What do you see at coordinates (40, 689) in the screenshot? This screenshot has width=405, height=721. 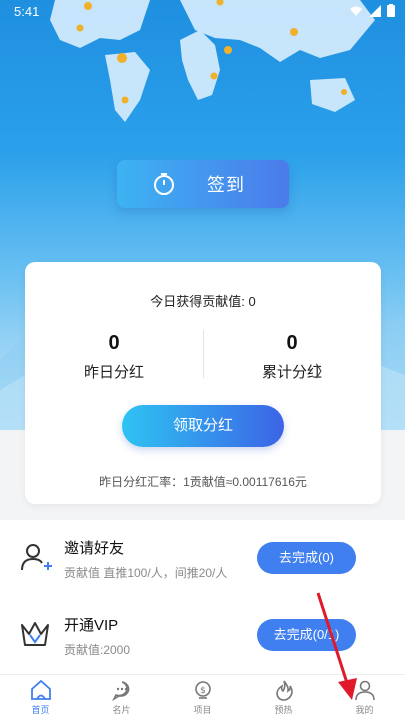 I see `home-icon` at bounding box center [40, 689].